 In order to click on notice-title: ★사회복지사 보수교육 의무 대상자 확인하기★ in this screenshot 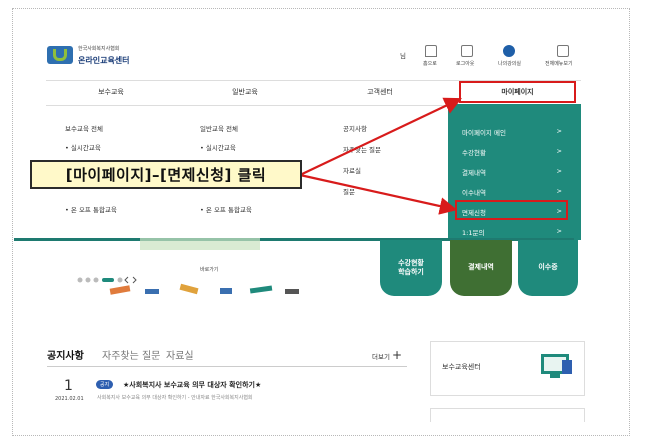, I will do `click(192, 385)`.